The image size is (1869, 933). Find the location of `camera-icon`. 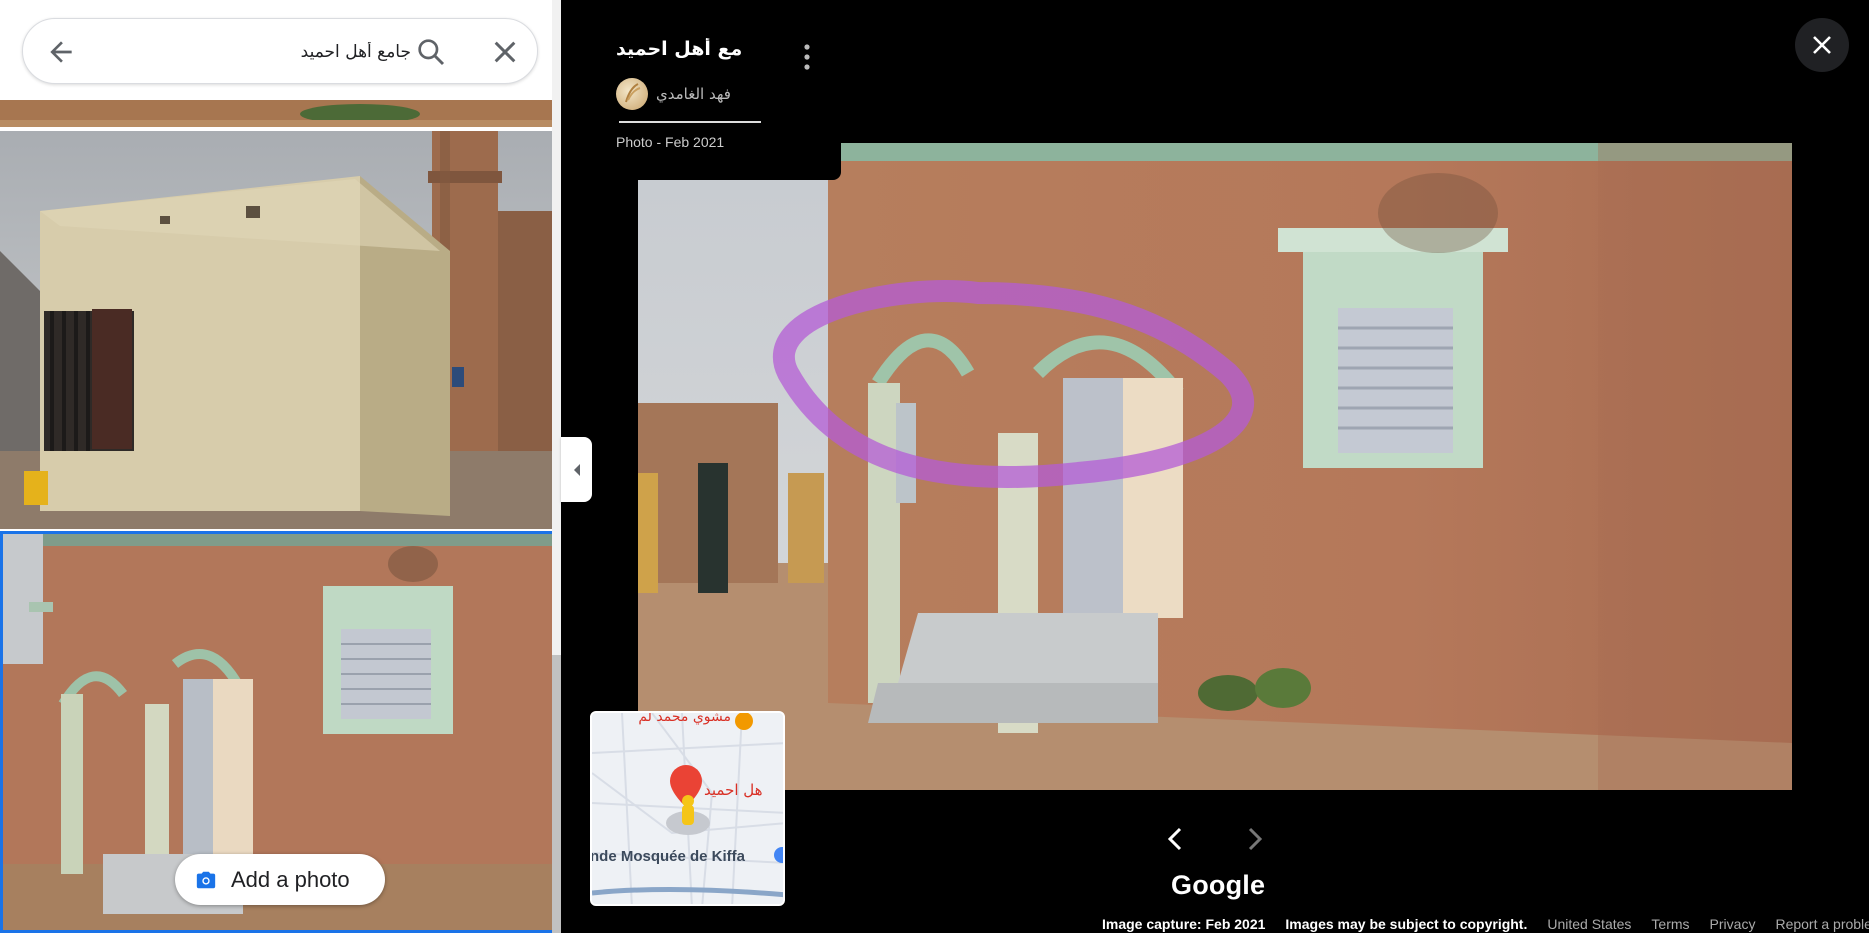

camera-icon is located at coordinates (206, 879).